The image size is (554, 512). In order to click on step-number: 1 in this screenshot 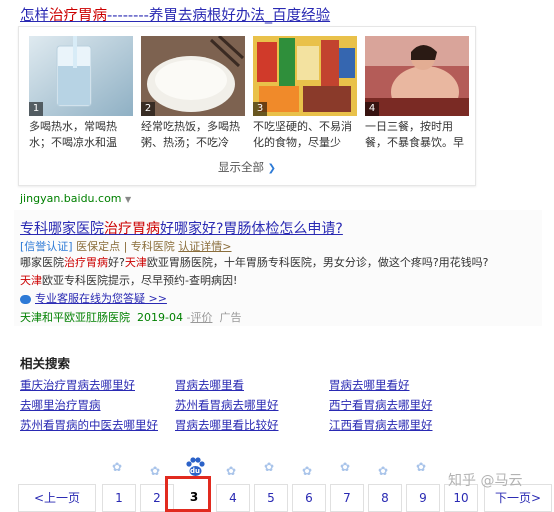, I will do `click(36, 109)`.